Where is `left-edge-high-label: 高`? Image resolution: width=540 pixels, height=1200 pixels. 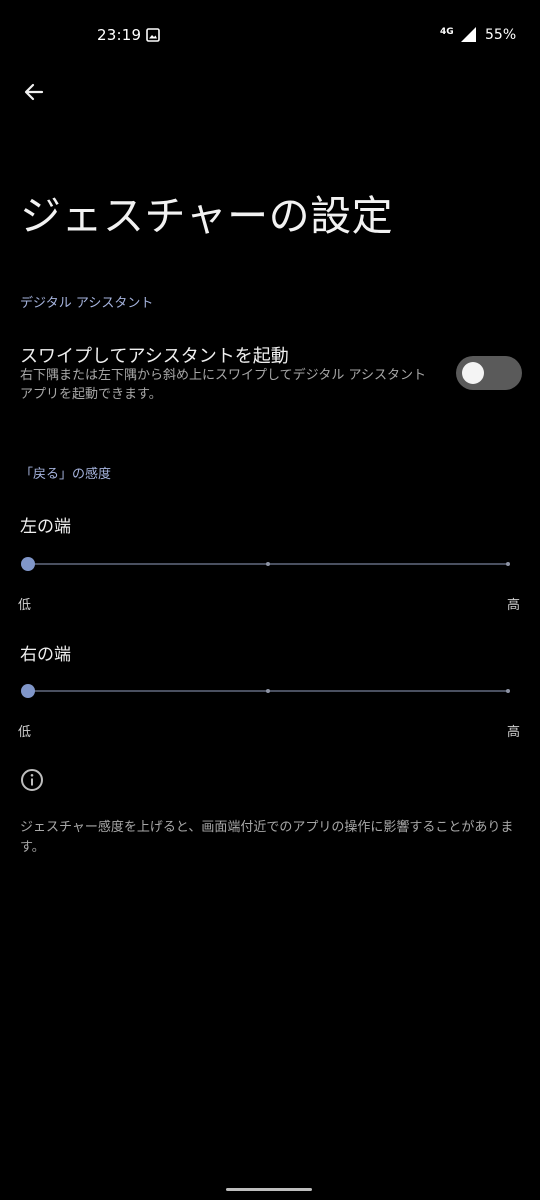
left-edge-high-label: 高 is located at coordinates (514, 605).